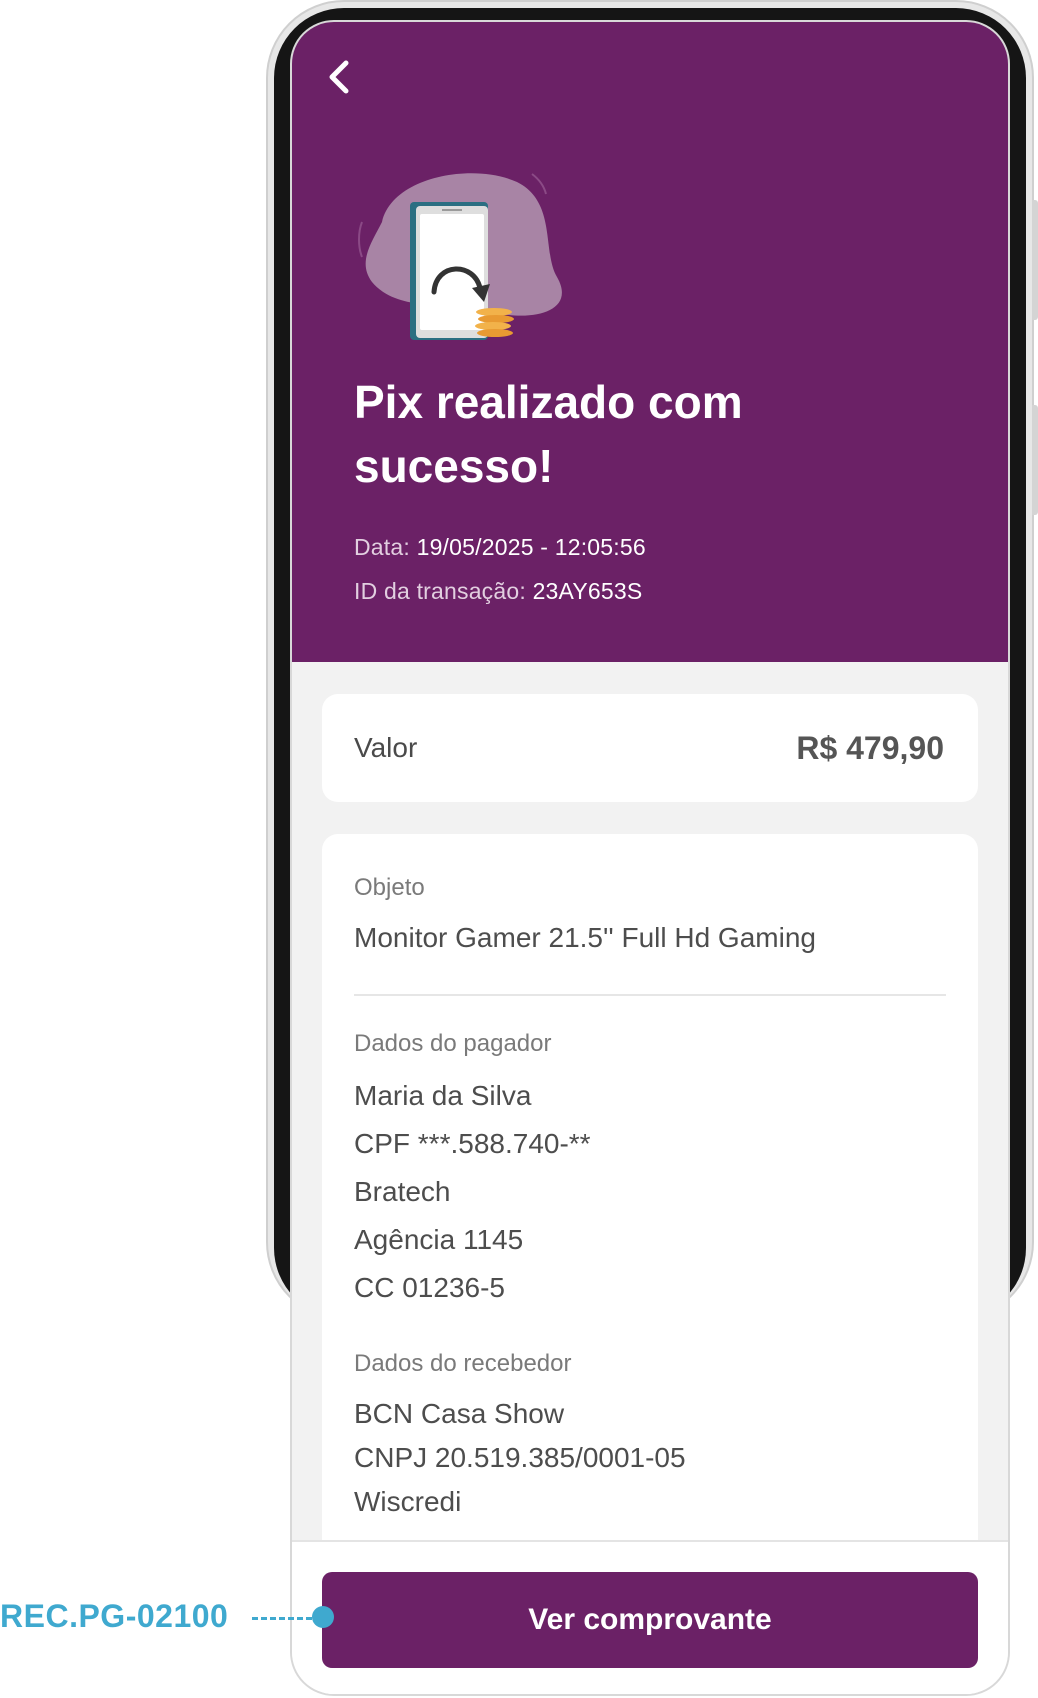 The width and height of the screenshot is (1038, 1698). I want to click on transaction-id-label: ID da transação:, so click(440, 591).